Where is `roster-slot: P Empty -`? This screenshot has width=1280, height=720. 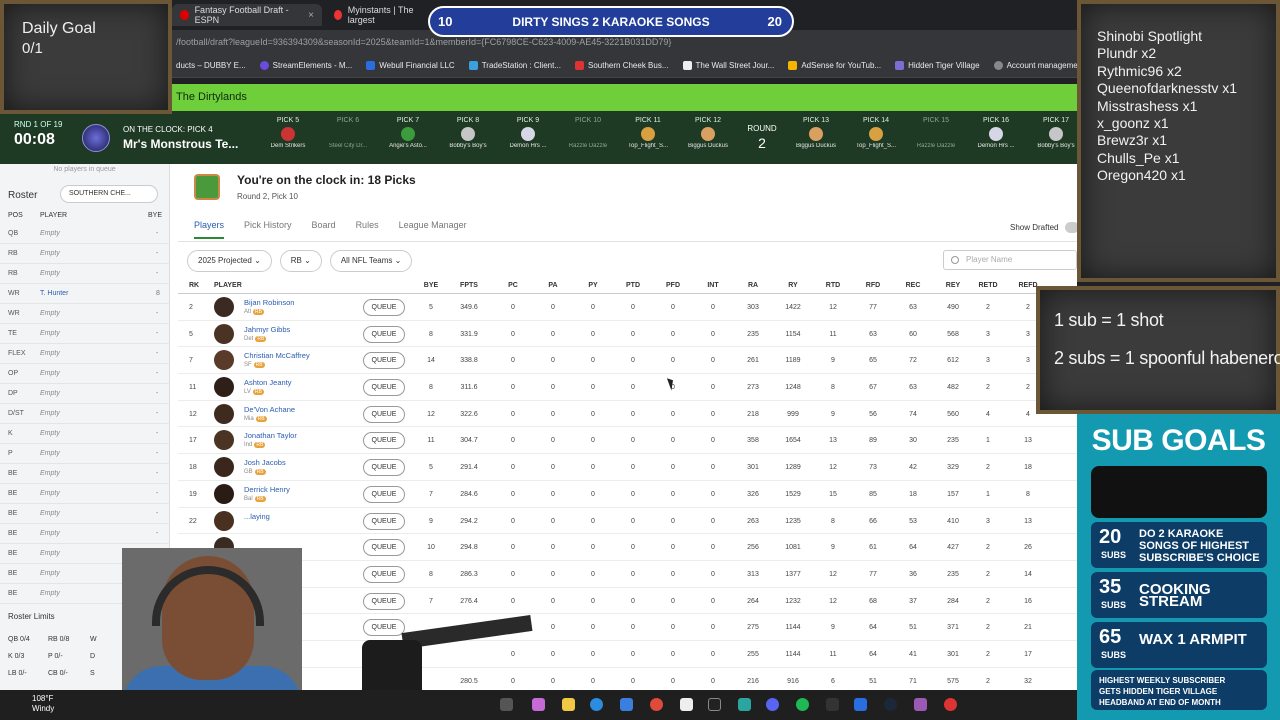 roster-slot: P Empty - is located at coordinates (85, 454).